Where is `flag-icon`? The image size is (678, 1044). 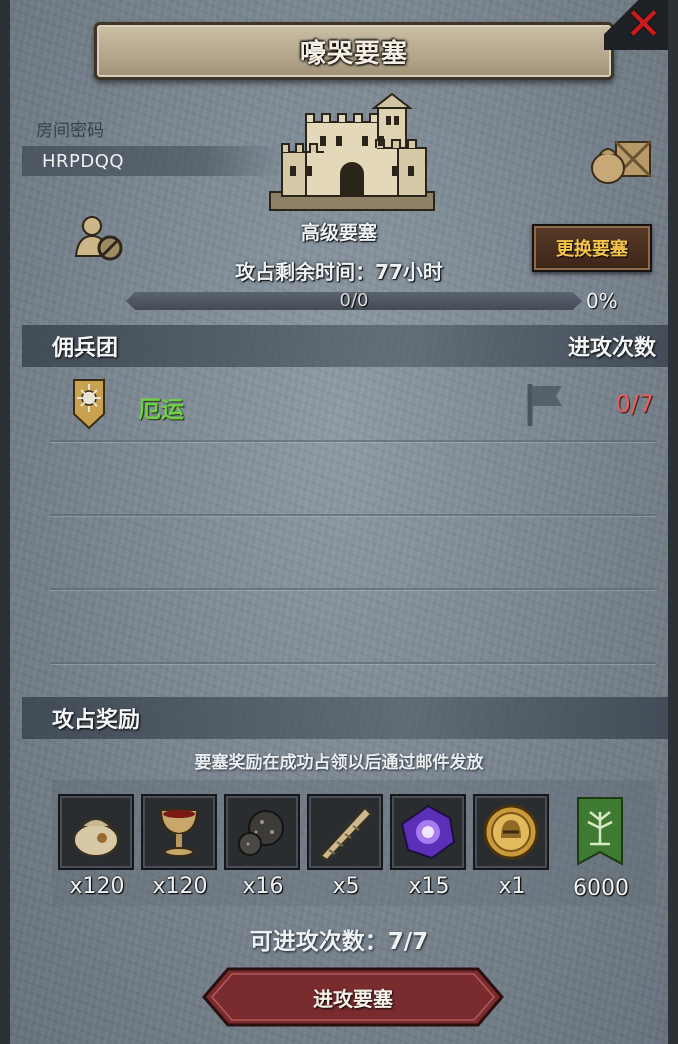
flag-icon is located at coordinates (544, 405).